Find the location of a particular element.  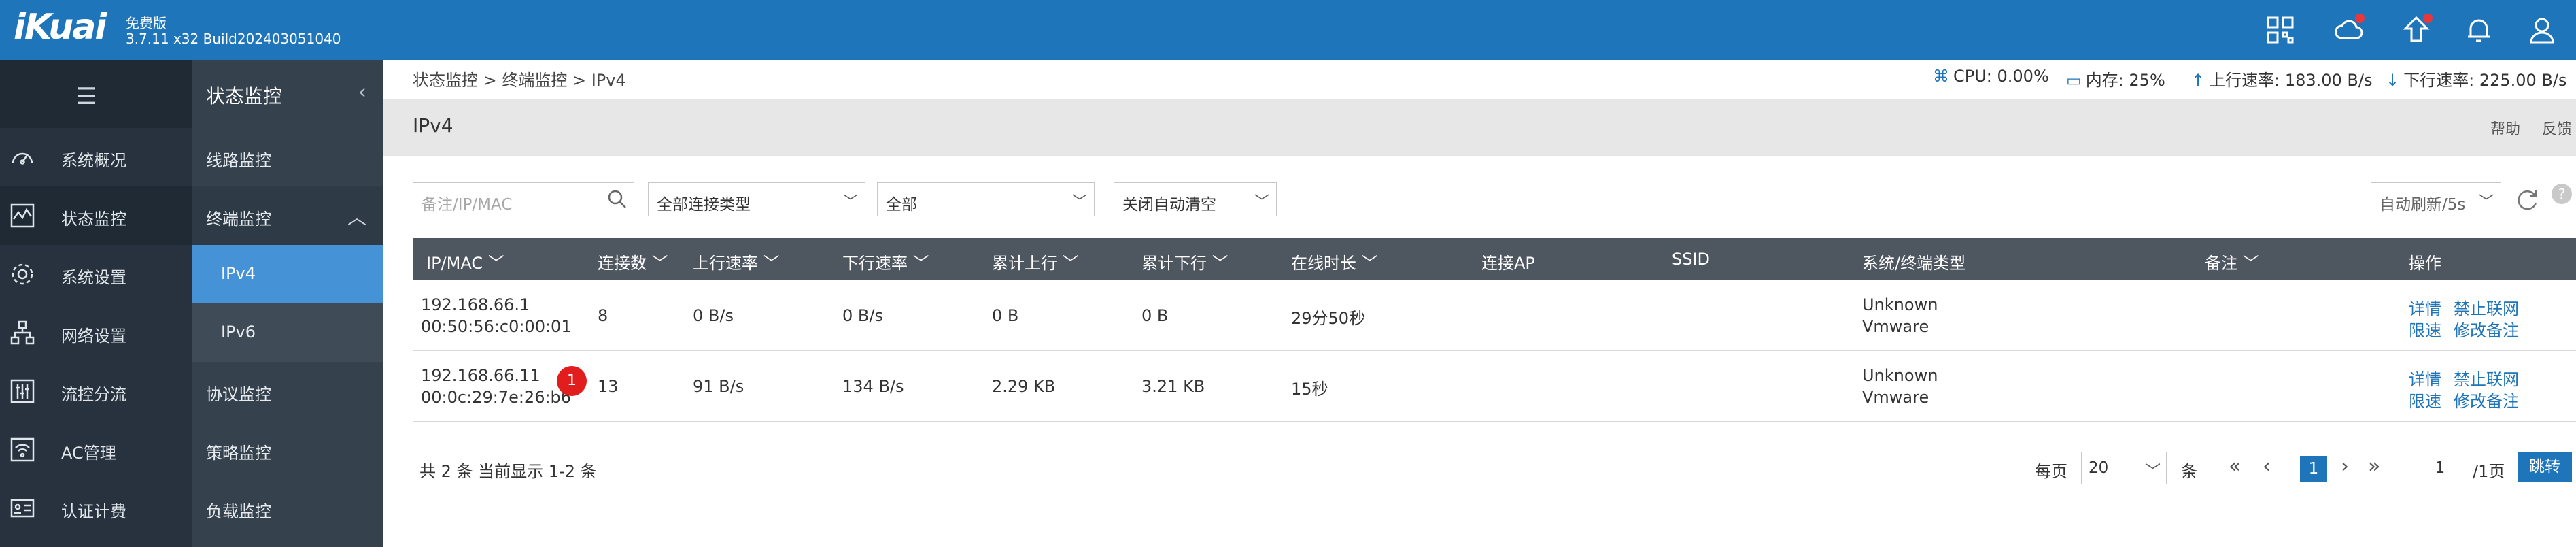

cell-download-rate: 0 B/s is located at coordinates (863, 315).